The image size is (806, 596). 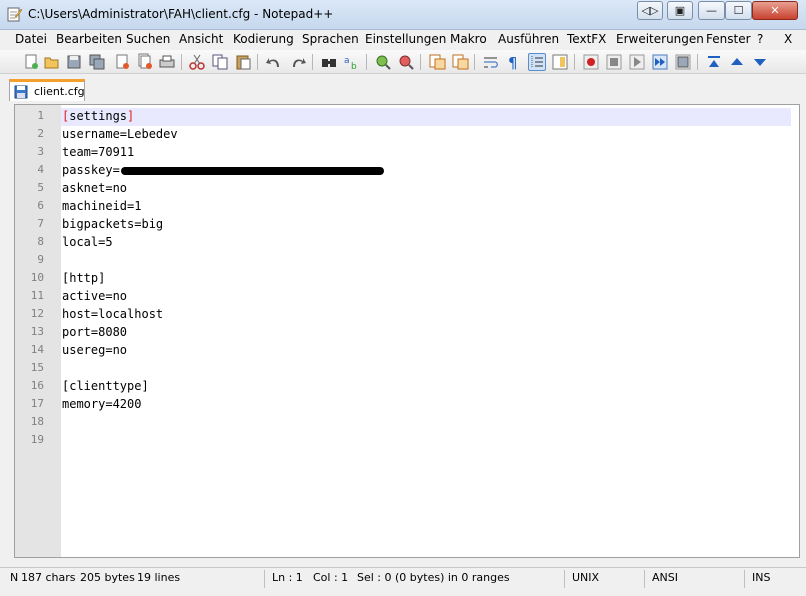 What do you see at coordinates (347, 61) in the screenshot?
I see `svg-text: a` at bounding box center [347, 61].